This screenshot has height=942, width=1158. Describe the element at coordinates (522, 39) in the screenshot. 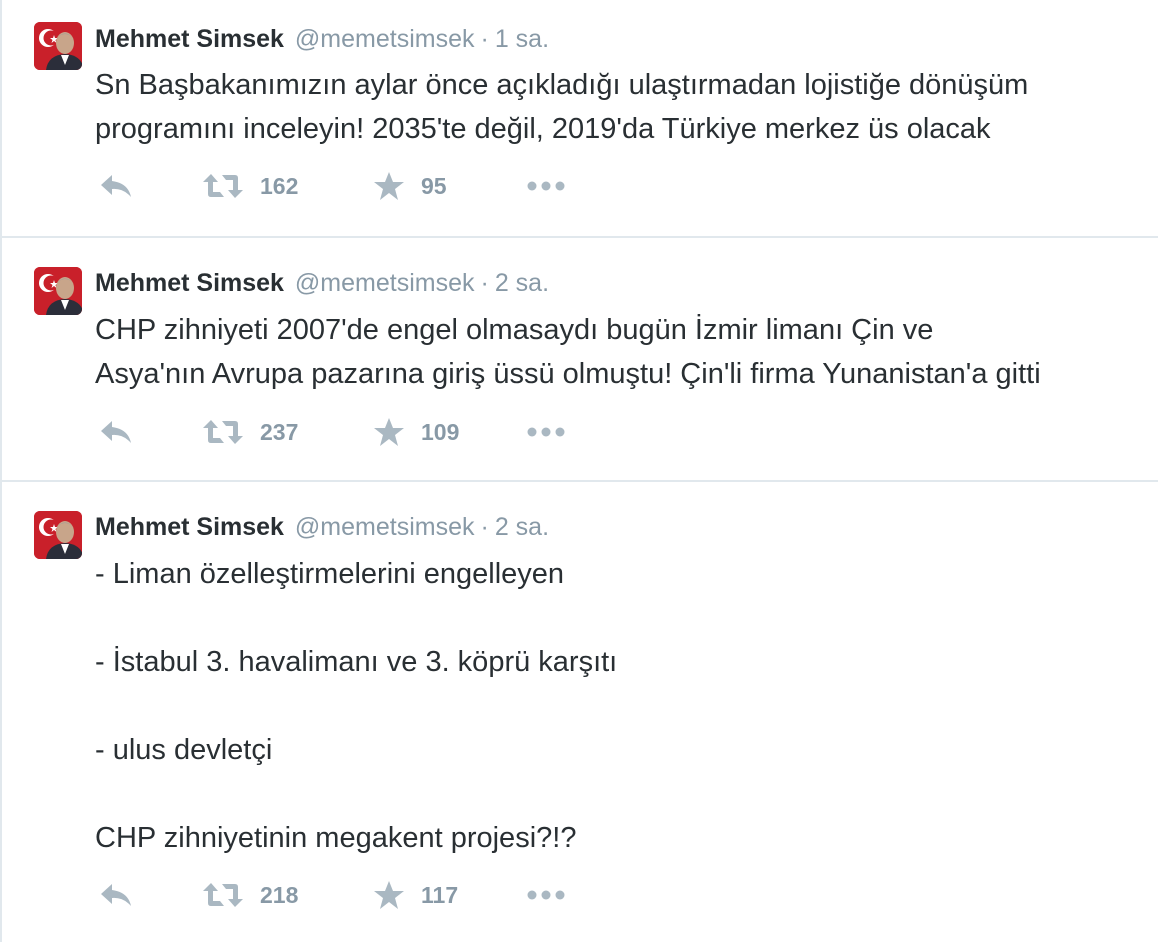

I see `timestamp: 1 sa.` at that location.